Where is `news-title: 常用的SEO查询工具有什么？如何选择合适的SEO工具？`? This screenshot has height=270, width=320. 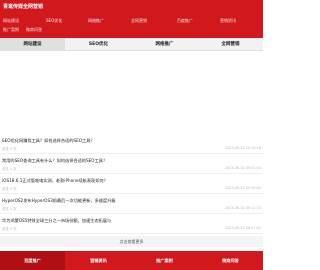
news-title: 常用的SEO查询工具有什么？如何选择合适的SEO工具？ is located at coordinates (54, 161).